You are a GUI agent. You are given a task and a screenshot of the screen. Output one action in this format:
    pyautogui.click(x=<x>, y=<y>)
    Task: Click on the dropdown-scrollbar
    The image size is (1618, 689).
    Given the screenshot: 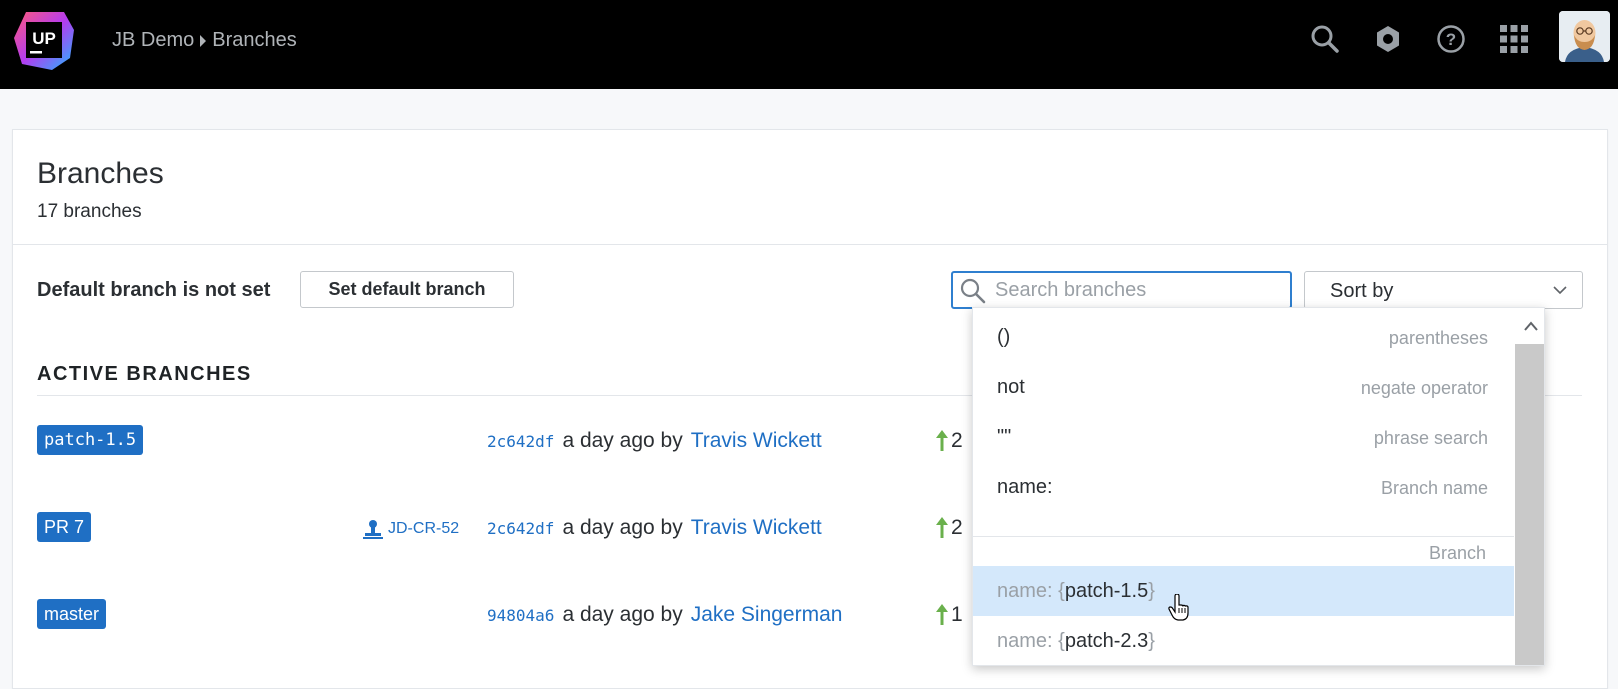 What is the action you would take?
    pyautogui.click(x=1529, y=486)
    